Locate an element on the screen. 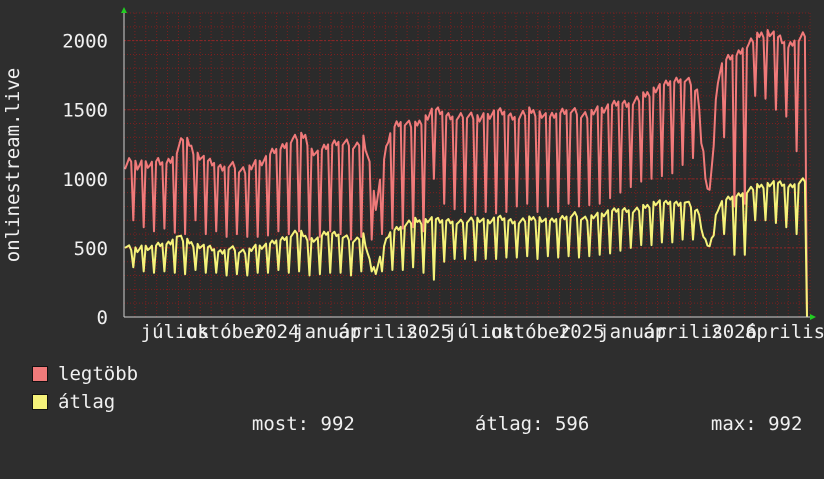 This screenshot has height=479, width=824. stat-most: most: 992 is located at coordinates (292, 413).